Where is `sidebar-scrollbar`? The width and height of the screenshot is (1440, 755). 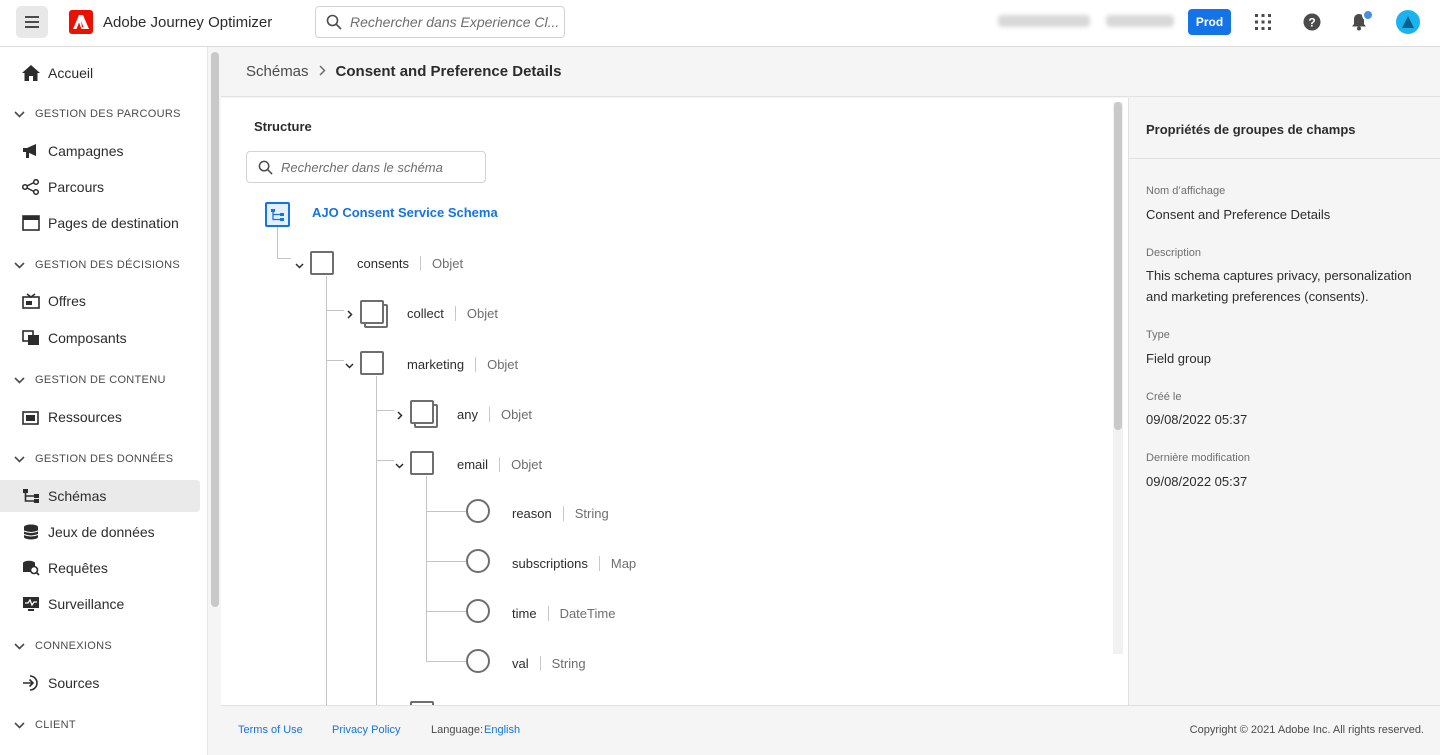 sidebar-scrollbar is located at coordinates (214, 401).